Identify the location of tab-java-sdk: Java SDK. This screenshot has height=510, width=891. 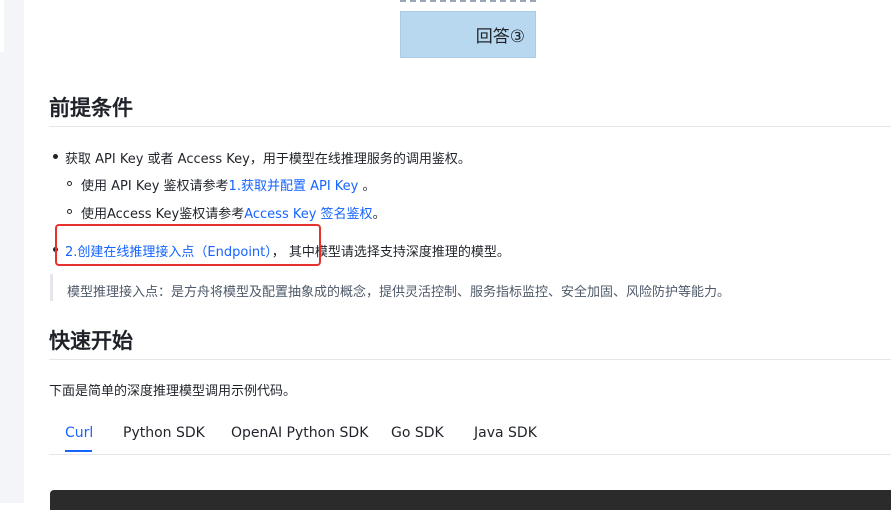
(505, 433).